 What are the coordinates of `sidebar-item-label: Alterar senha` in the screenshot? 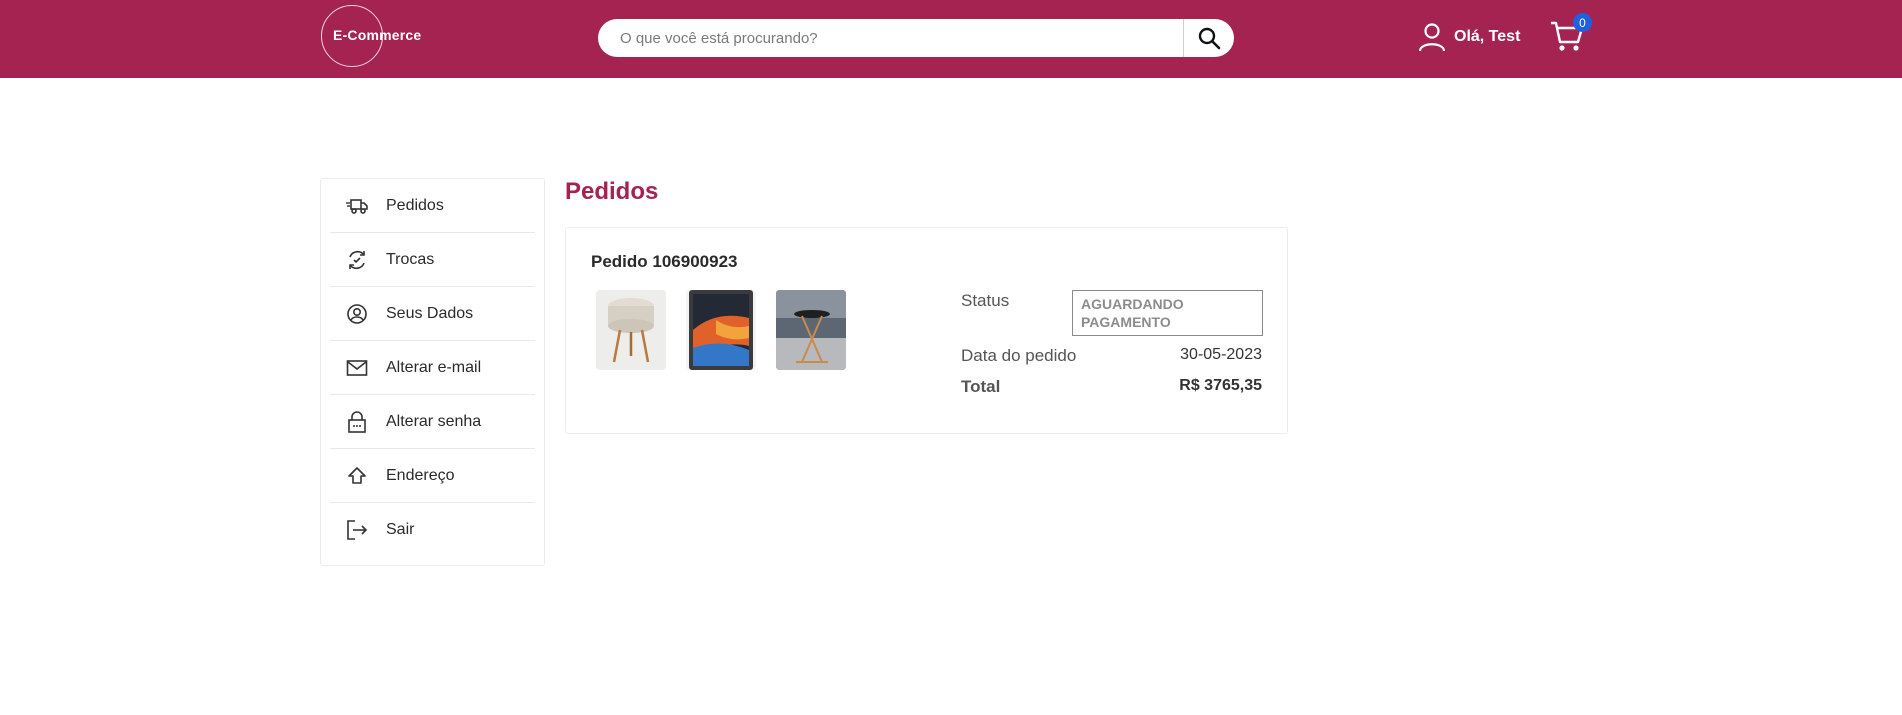 It's located at (434, 421).